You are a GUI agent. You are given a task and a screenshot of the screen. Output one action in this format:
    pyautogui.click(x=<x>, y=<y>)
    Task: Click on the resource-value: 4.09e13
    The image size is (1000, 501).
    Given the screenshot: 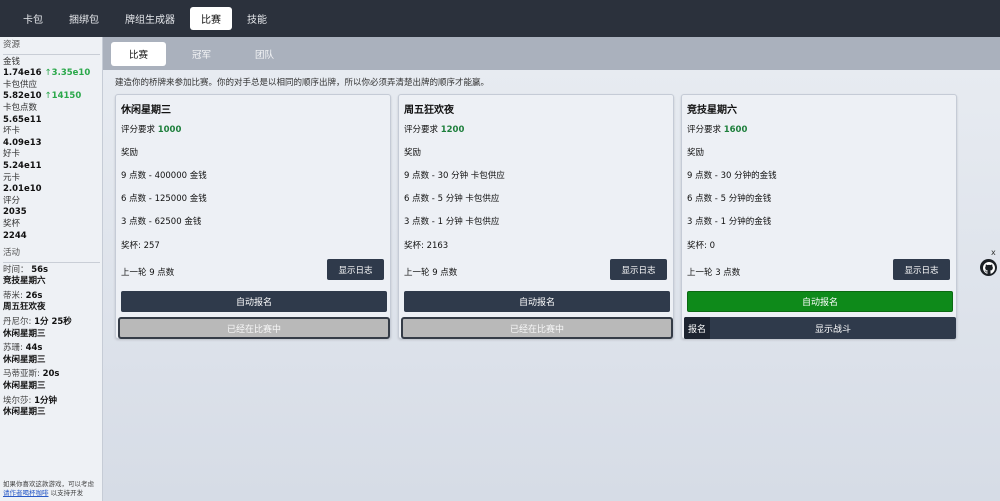 What is the action you would take?
    pyautogui.click(x=22, y=142)
    